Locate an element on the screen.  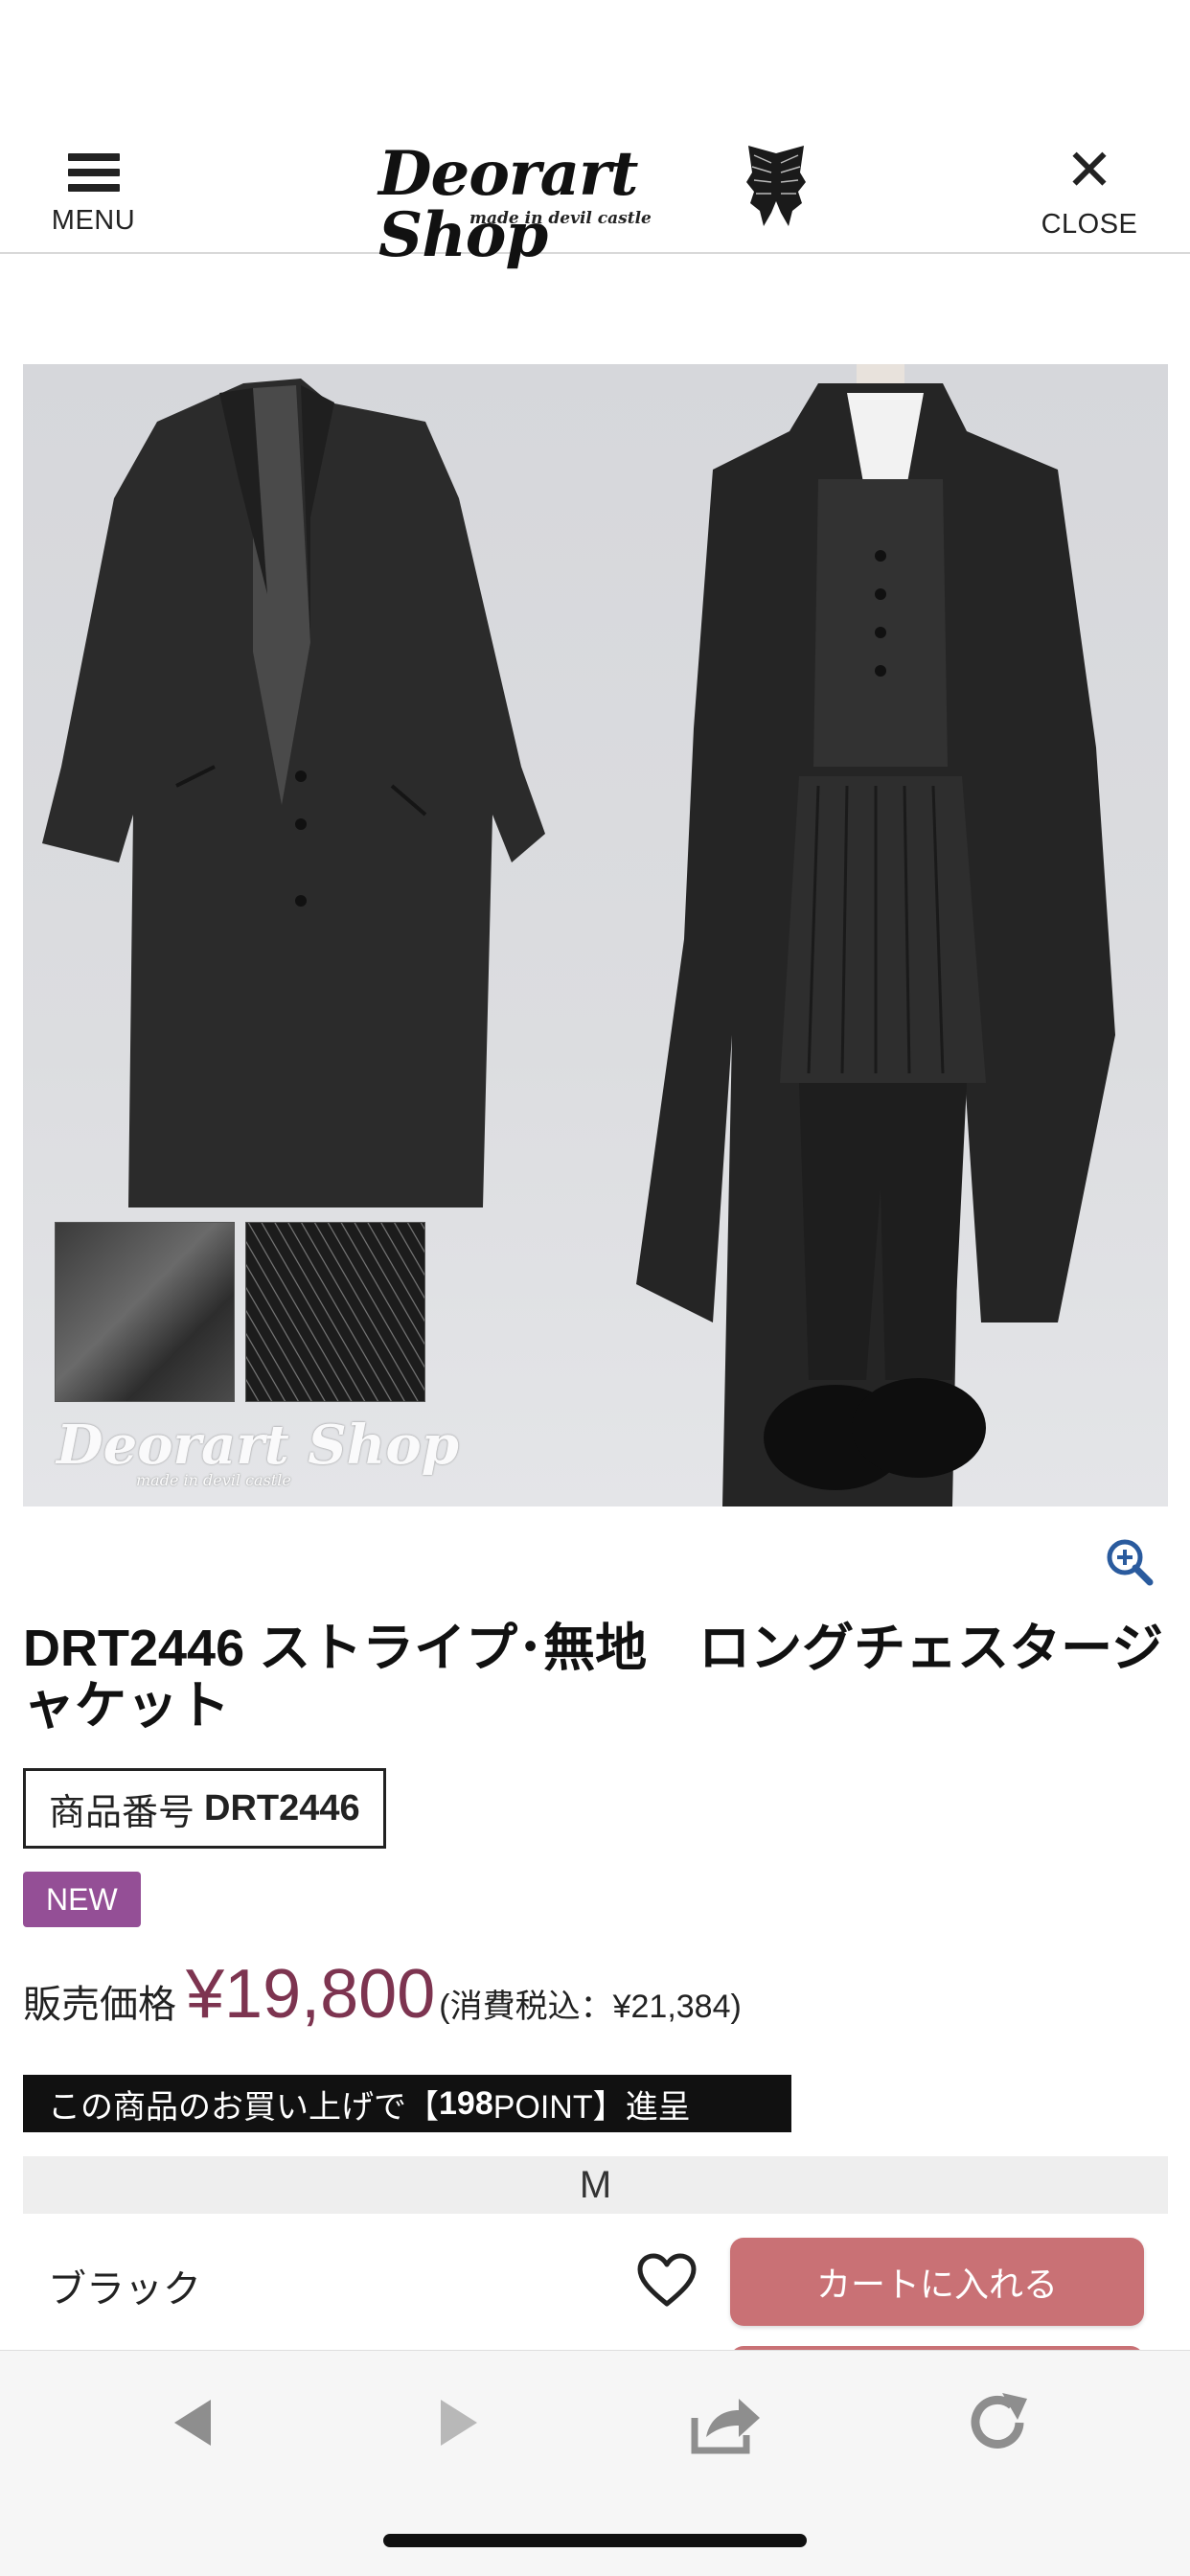
close-label: CLOSE is located at coordinates (1090, 224).